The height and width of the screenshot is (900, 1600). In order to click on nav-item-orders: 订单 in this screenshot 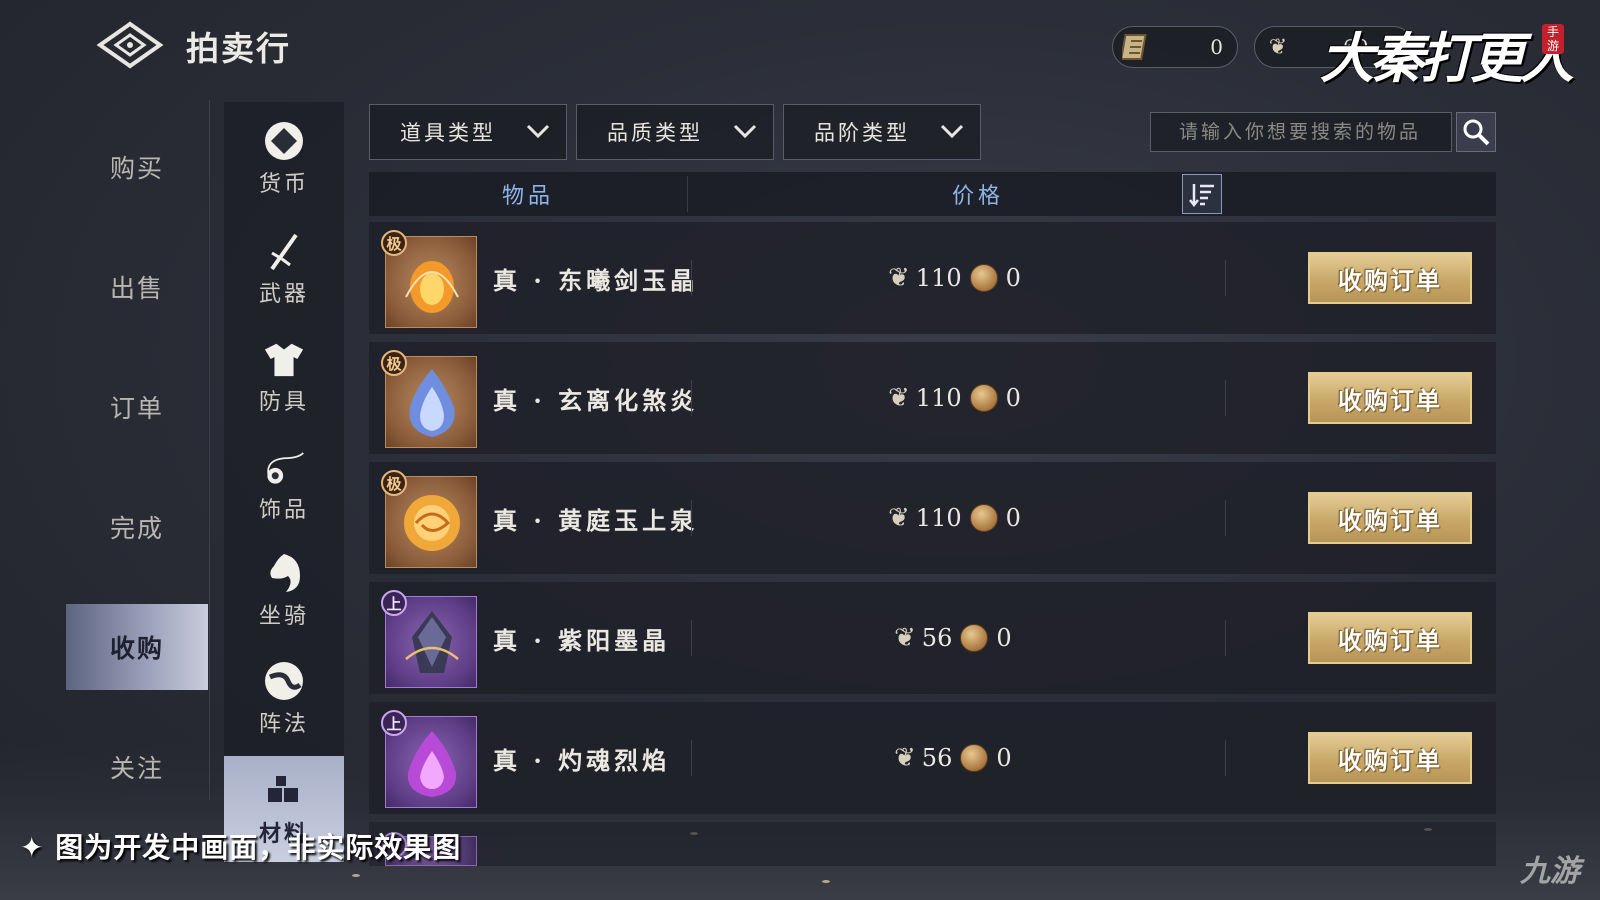, I will do `click(137, 407)`.